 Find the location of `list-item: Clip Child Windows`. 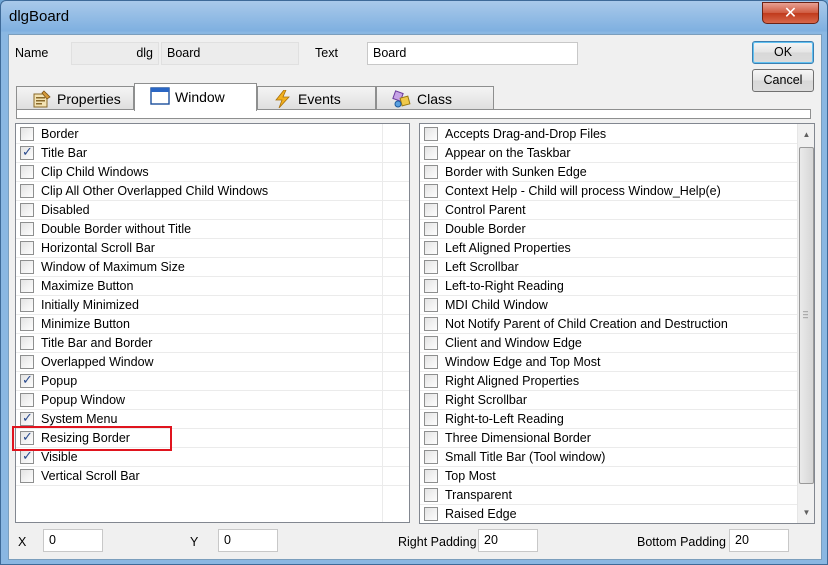

list-item: Clip Child Windows is located at coordinates (212, 172).